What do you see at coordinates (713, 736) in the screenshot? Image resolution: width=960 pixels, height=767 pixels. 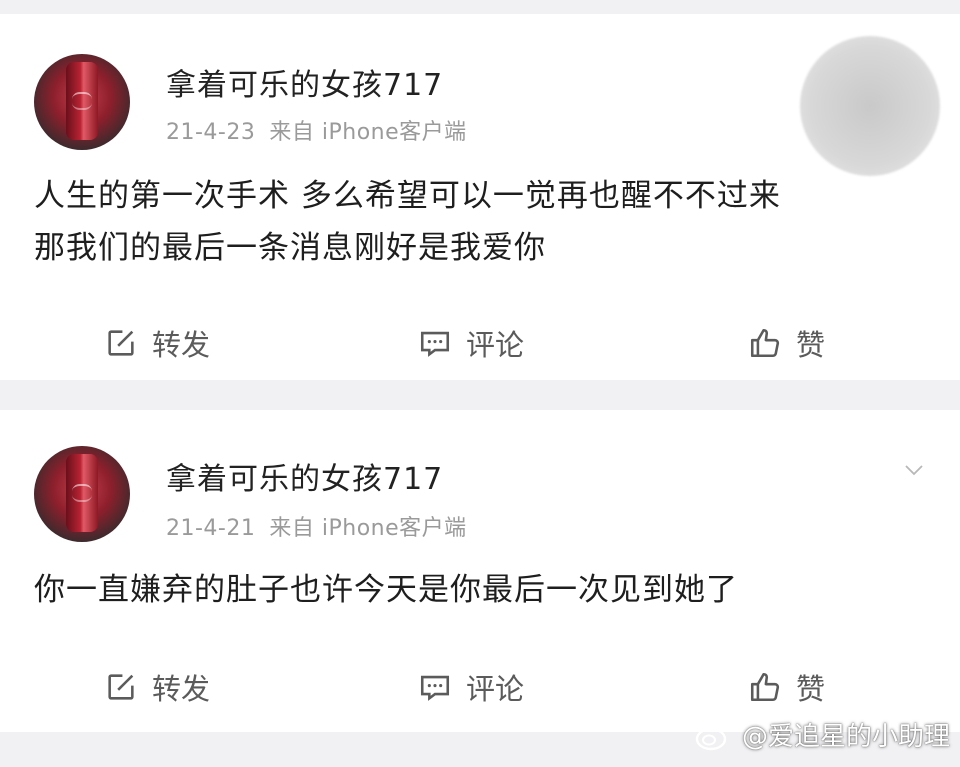 I see `weibo-logo-icon` at bounding box center [713, 736].